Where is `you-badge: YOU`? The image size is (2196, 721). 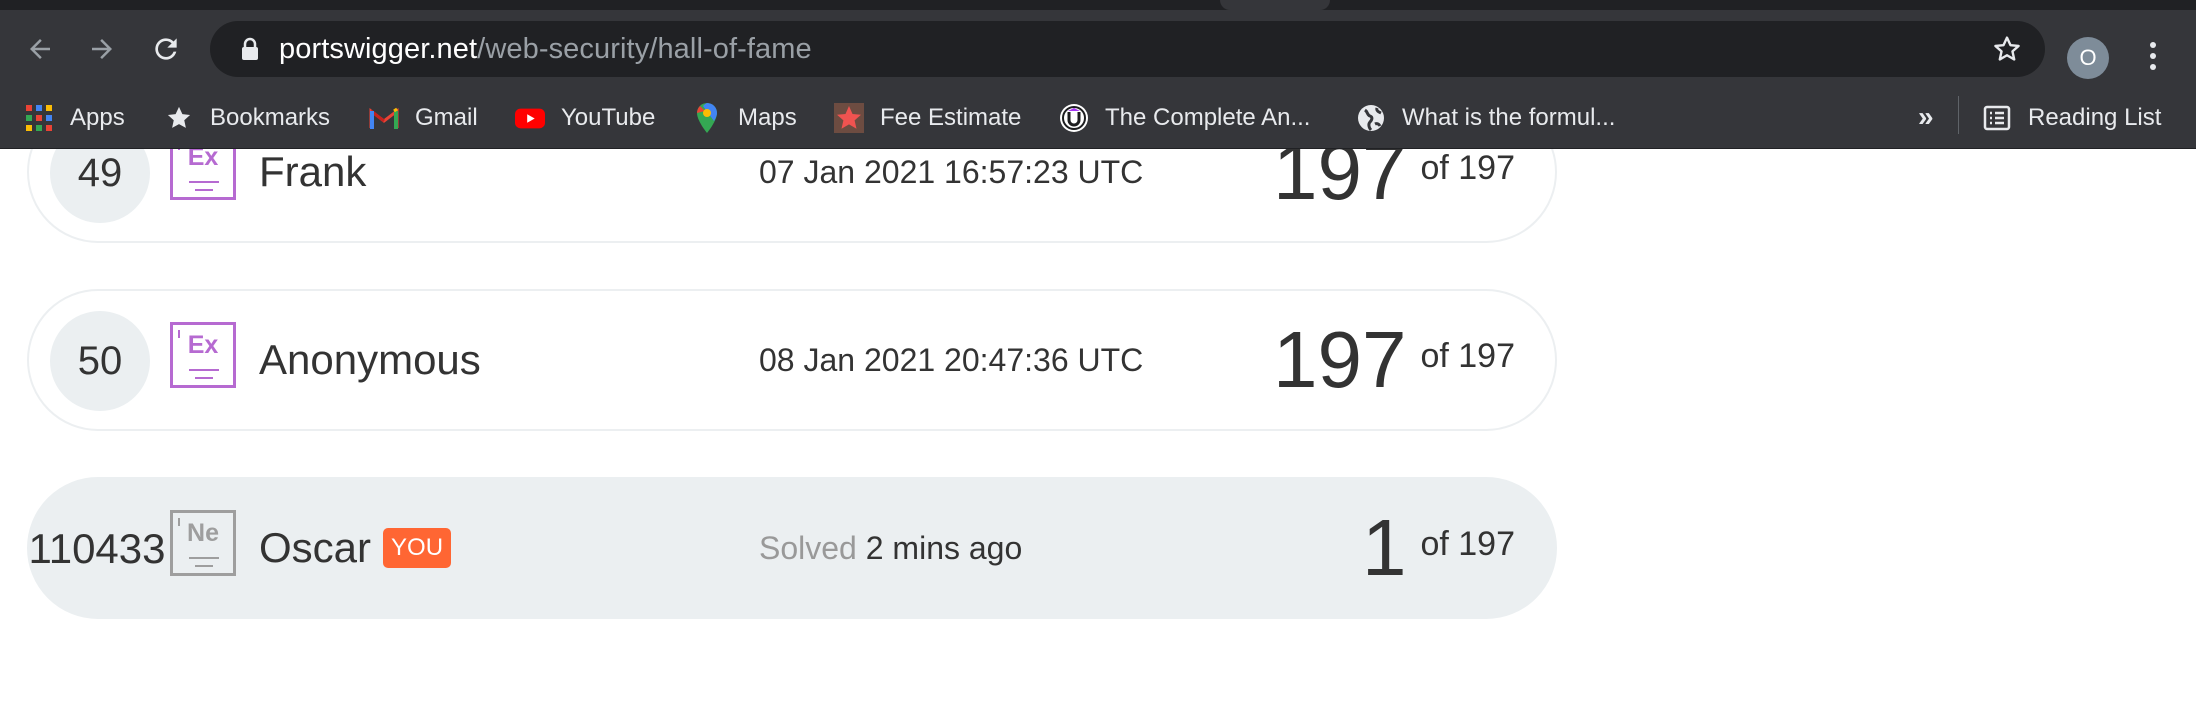
you-badge: YOU is located at coordinates (417, 547).